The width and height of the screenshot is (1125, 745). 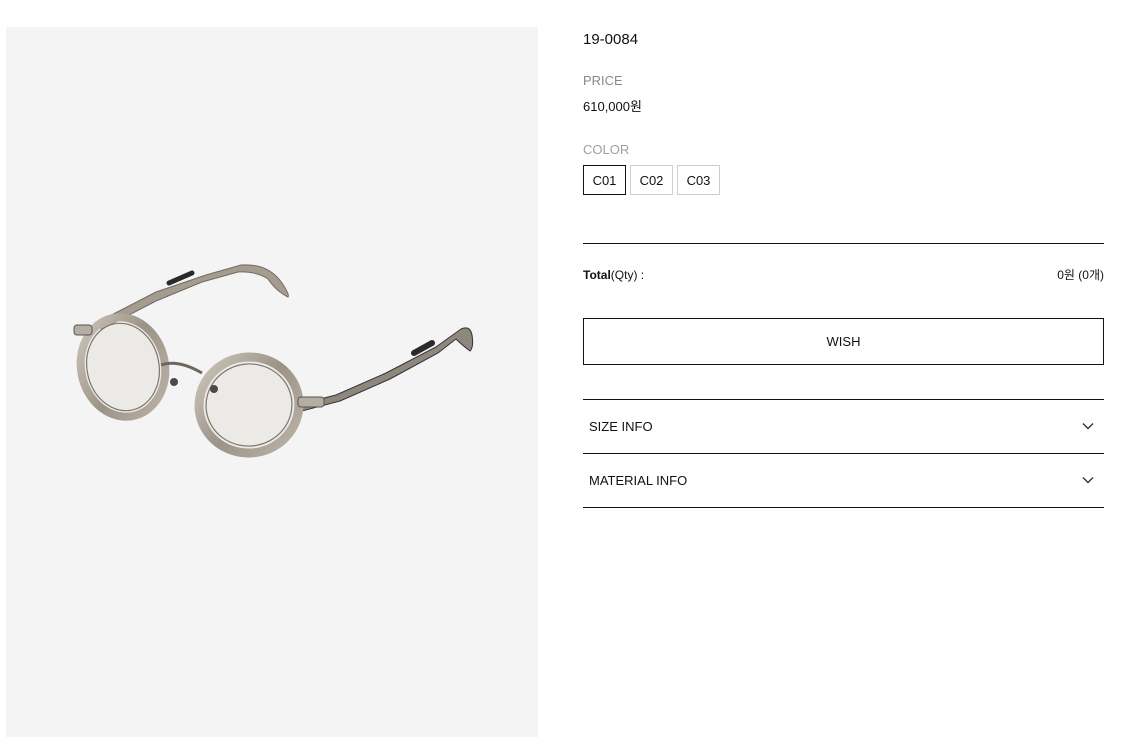 What do you see at coordinates (604, 180) in the screenshot?
I see `color-option-c01: C01` at bounding box center [604, 180].